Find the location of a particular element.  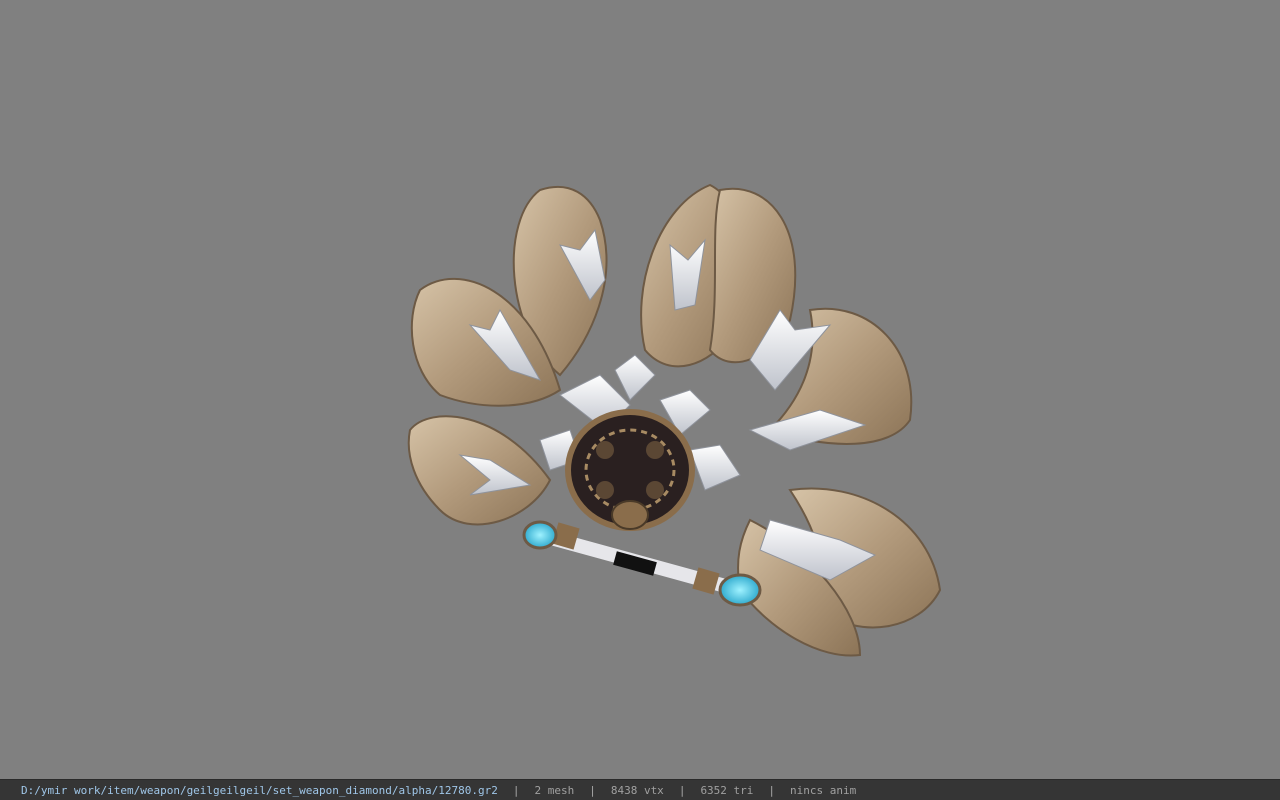

handle is located at coordinates (642, 563).